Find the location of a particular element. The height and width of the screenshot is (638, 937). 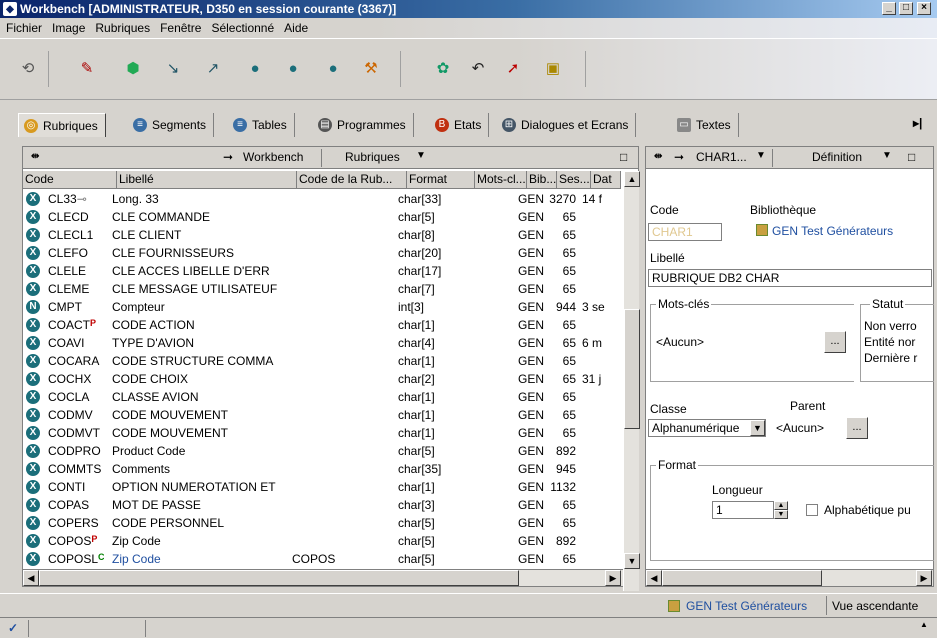

tools-icon: ⚒ is located at coordinates (371, 68).